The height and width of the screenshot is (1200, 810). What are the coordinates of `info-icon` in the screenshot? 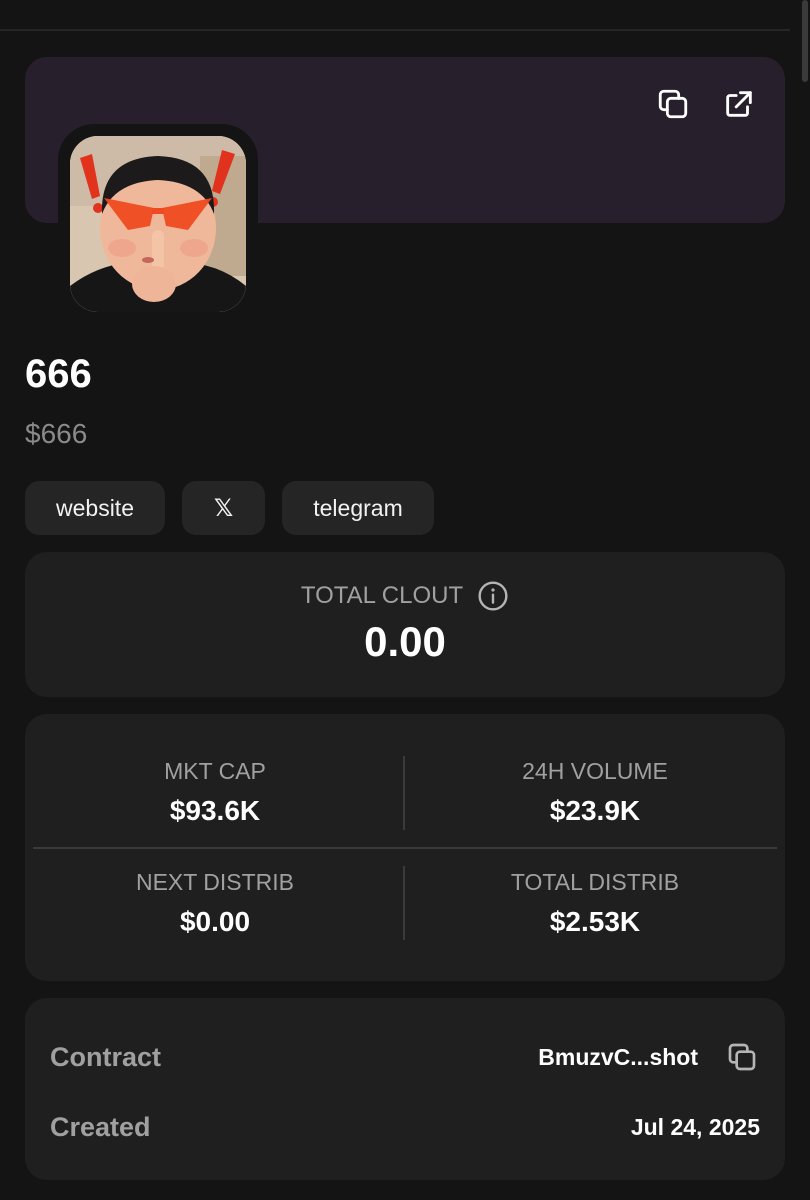 It's located at (493, 596).